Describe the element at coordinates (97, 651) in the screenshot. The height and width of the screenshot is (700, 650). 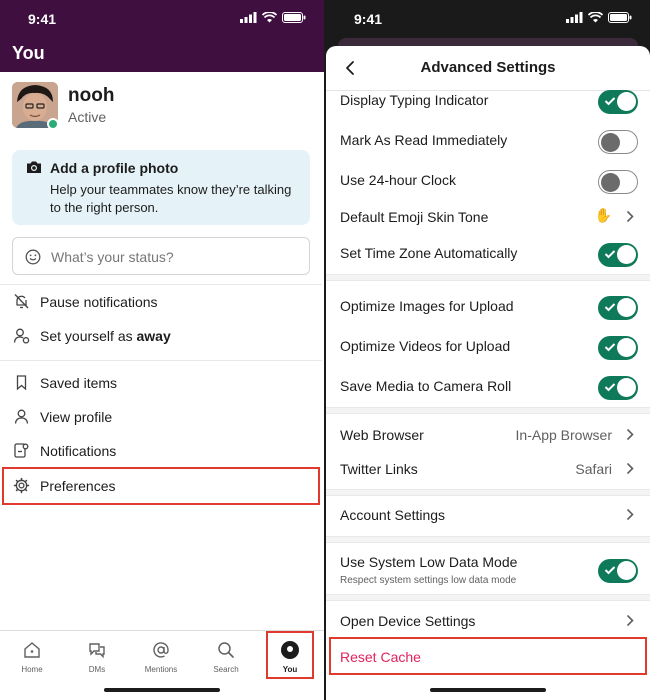
I see `dms-icon` at that location.